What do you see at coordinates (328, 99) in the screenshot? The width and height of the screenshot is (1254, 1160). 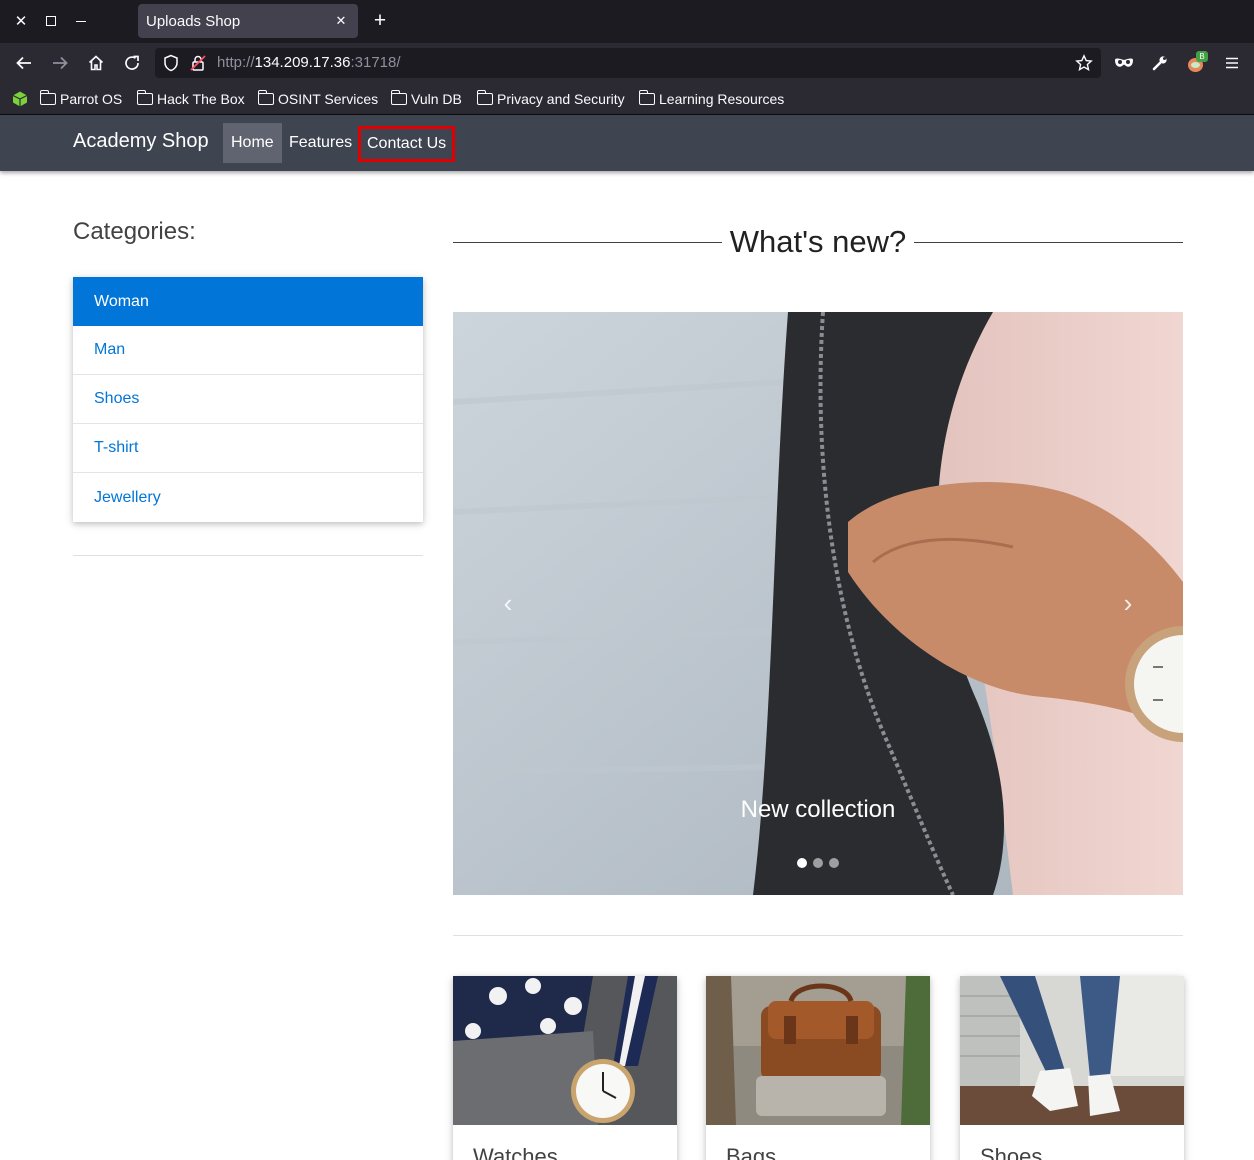 I see `bookmark-label: OSINT Services` at bounding box center [328, 99].